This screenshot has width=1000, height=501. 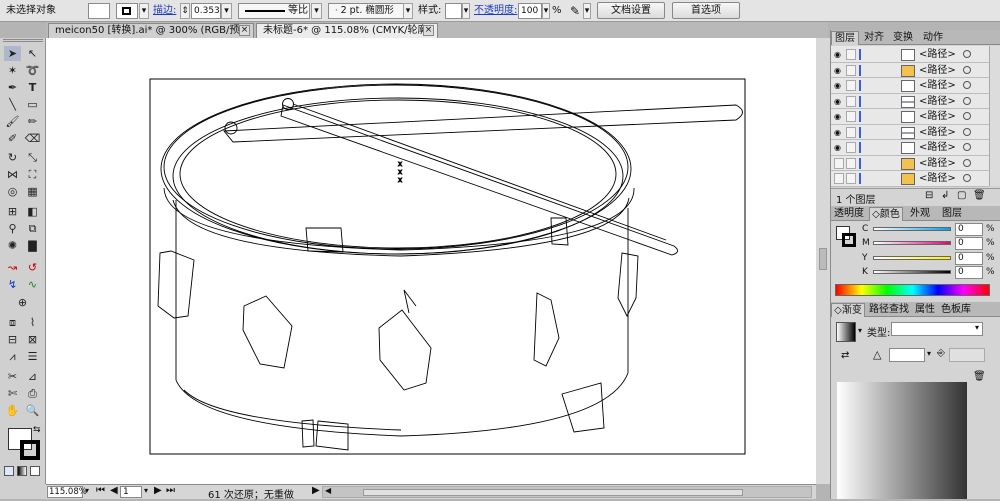 What do you see at coordinates (631, 10) in the screenshot?
I see `document-setup-button: 文档设置` at bounding box center [631, 10].